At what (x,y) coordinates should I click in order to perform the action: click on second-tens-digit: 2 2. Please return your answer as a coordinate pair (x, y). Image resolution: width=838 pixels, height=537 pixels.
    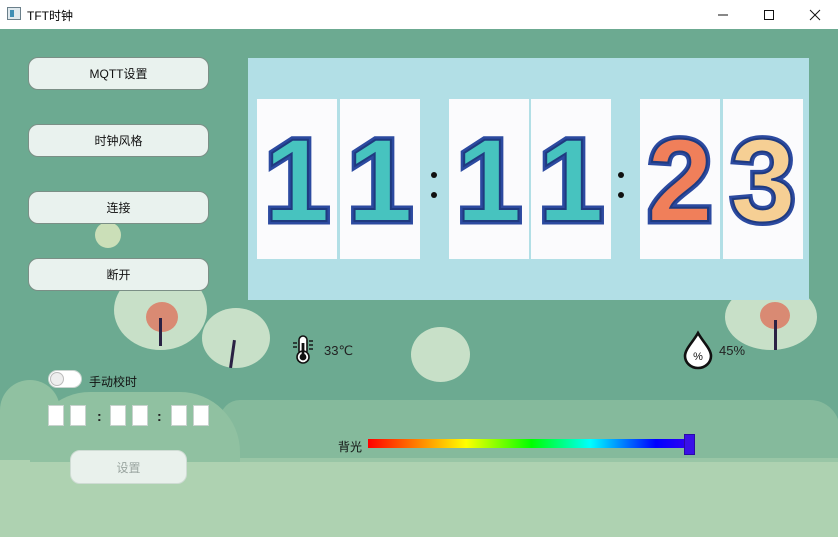
    Looking at the image, I should click on (680, 179).